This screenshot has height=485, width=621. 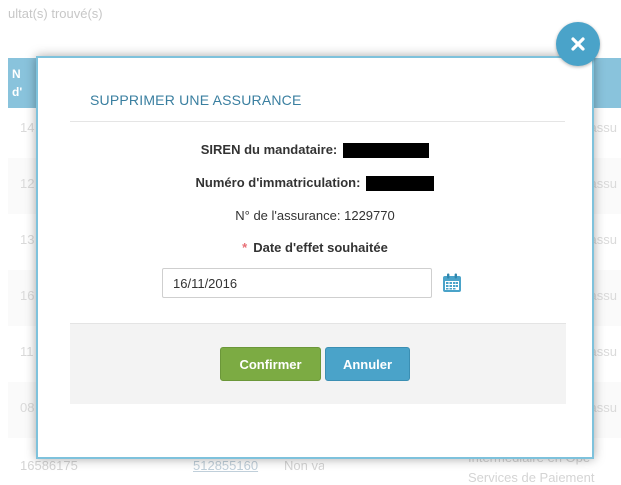 I want to click on dialog-footer: Confirmer Annuler, so click(x=318, y=363).